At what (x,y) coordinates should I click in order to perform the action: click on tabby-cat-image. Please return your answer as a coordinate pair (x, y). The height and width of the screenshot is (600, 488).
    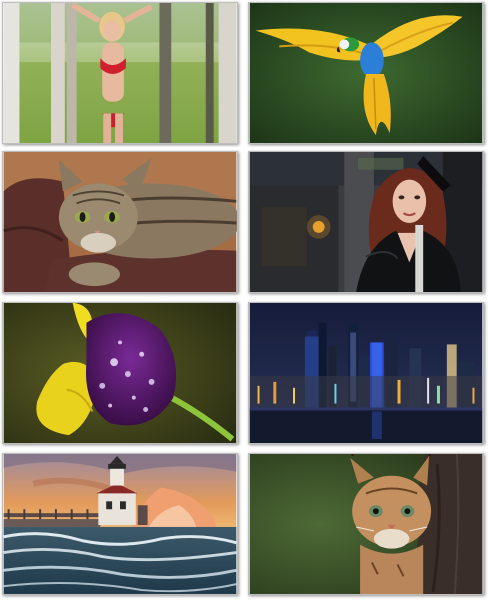
    Looking at the image, I should click on (120, 222).